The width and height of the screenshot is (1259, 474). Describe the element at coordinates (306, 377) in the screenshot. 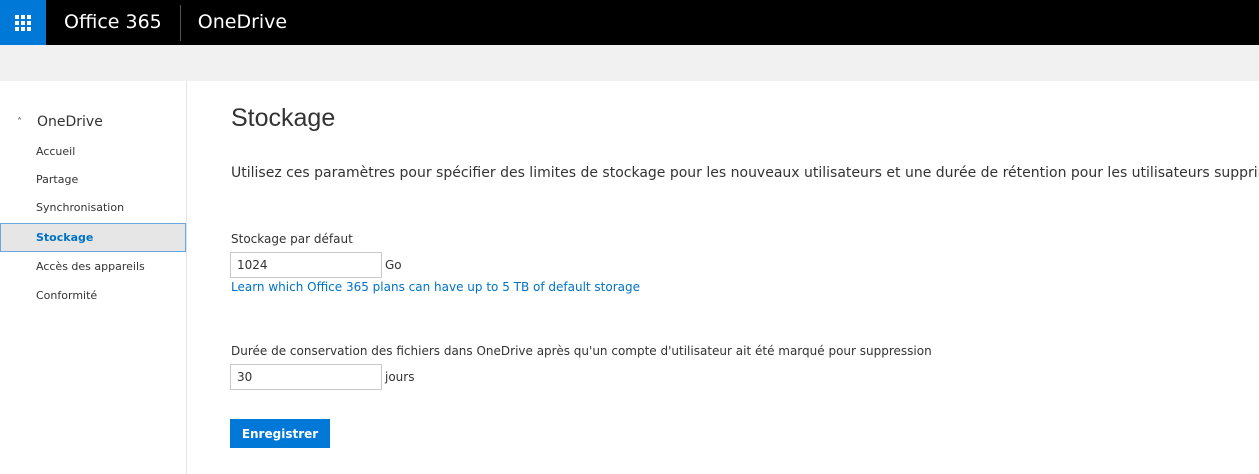

I see `retention-input` at that location.